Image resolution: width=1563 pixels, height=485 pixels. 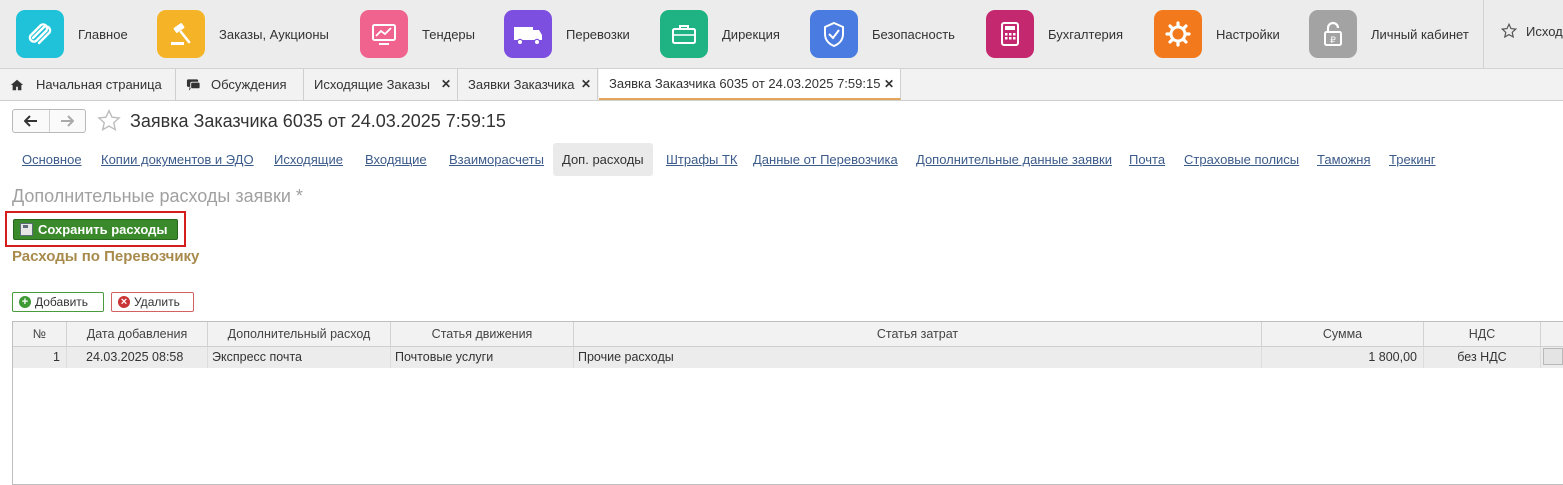 I want to click on cell-vat: без НДС, so click(x=1482, y=357).